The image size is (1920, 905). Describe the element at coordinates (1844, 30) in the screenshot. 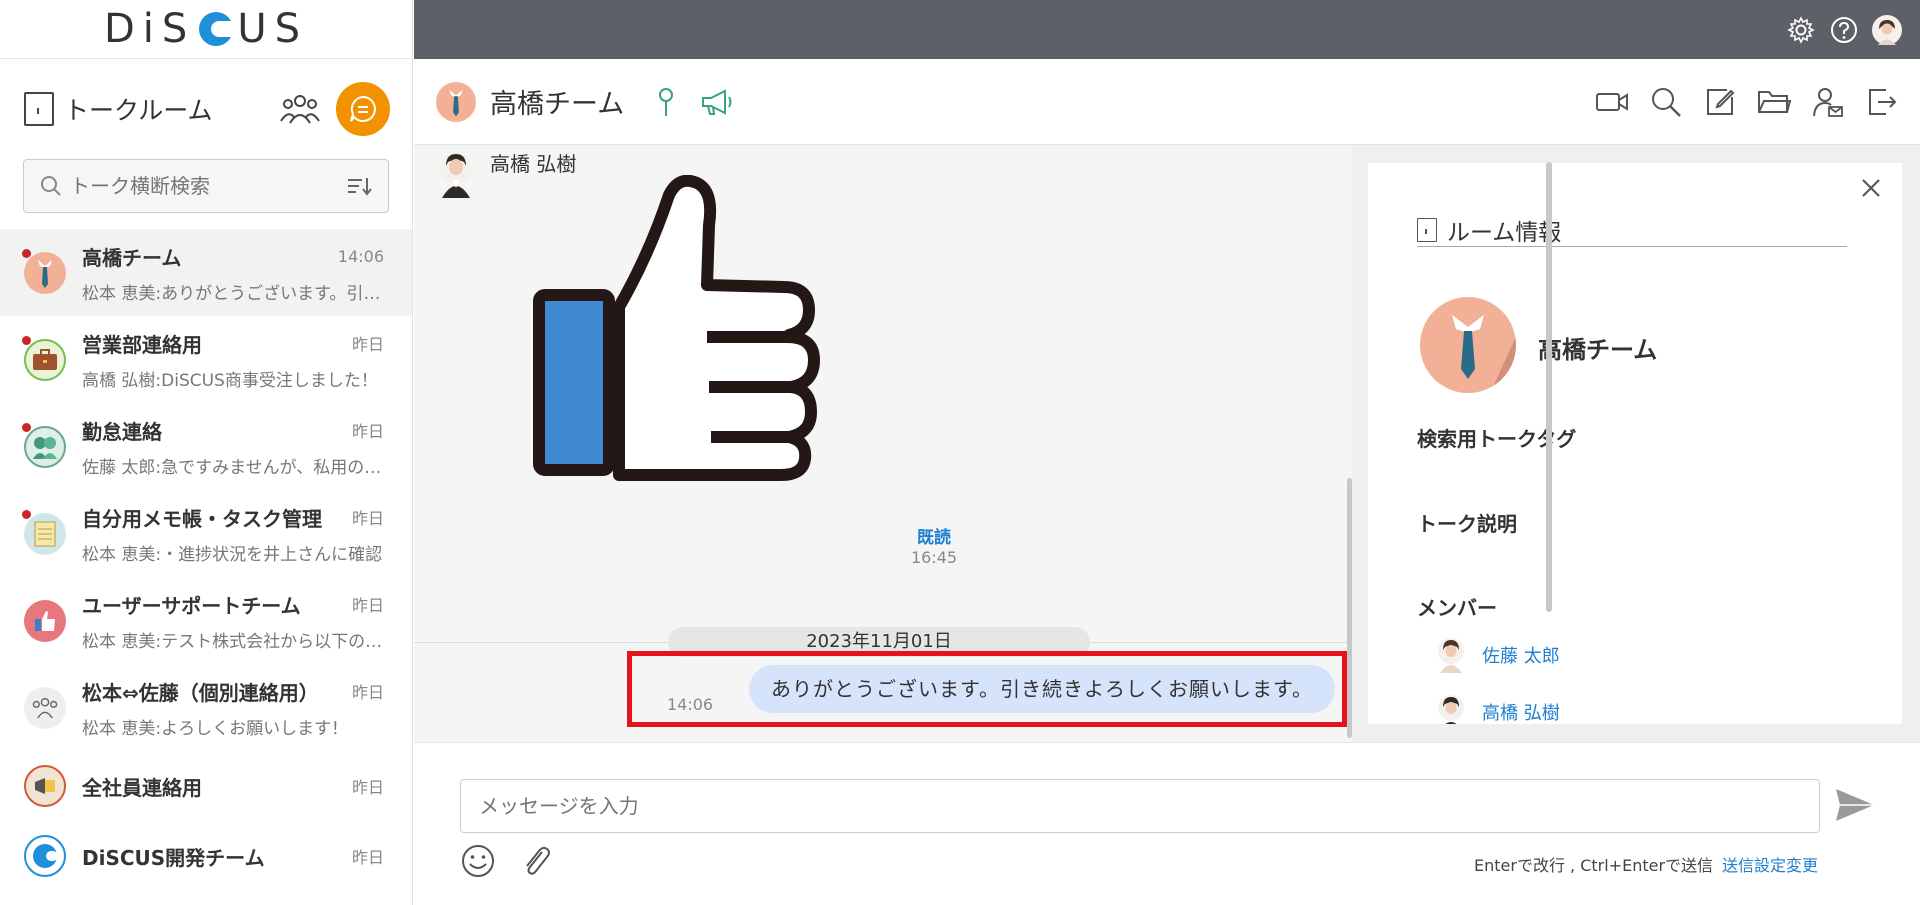

I see `help-icon` at that location.